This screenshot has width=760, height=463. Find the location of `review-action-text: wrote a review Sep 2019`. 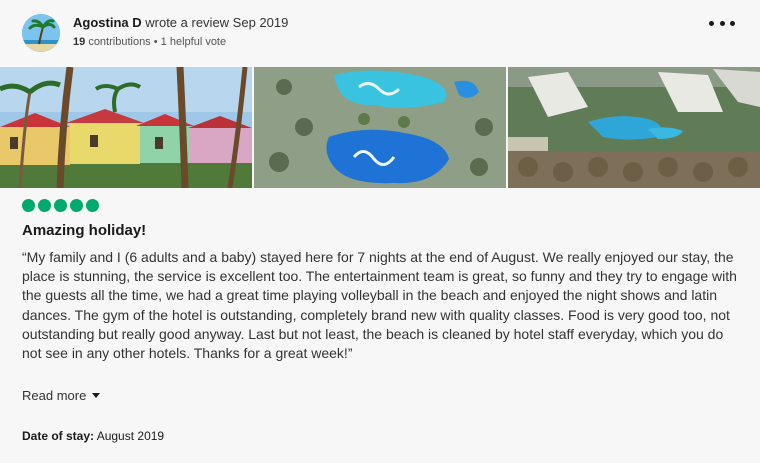

review-action-text: wrote a review Sep 2019 is located at coordinates (217, 22).